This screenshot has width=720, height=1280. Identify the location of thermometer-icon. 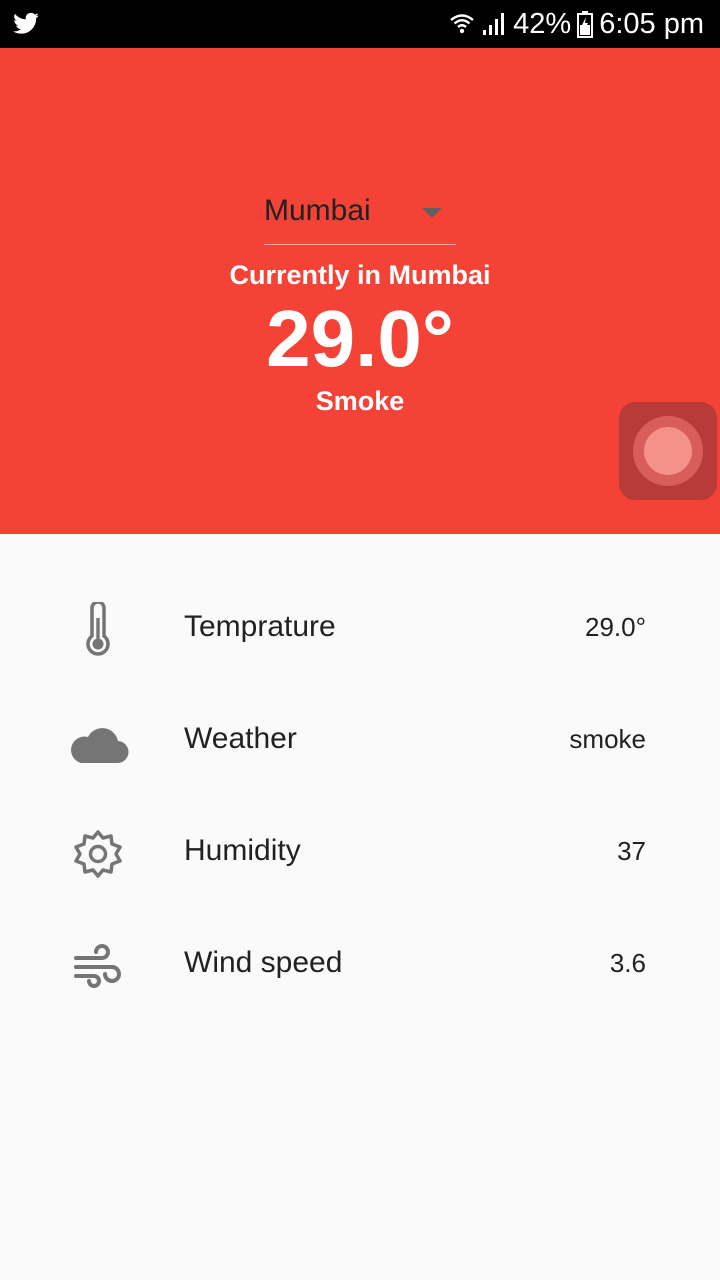
(98, 630).